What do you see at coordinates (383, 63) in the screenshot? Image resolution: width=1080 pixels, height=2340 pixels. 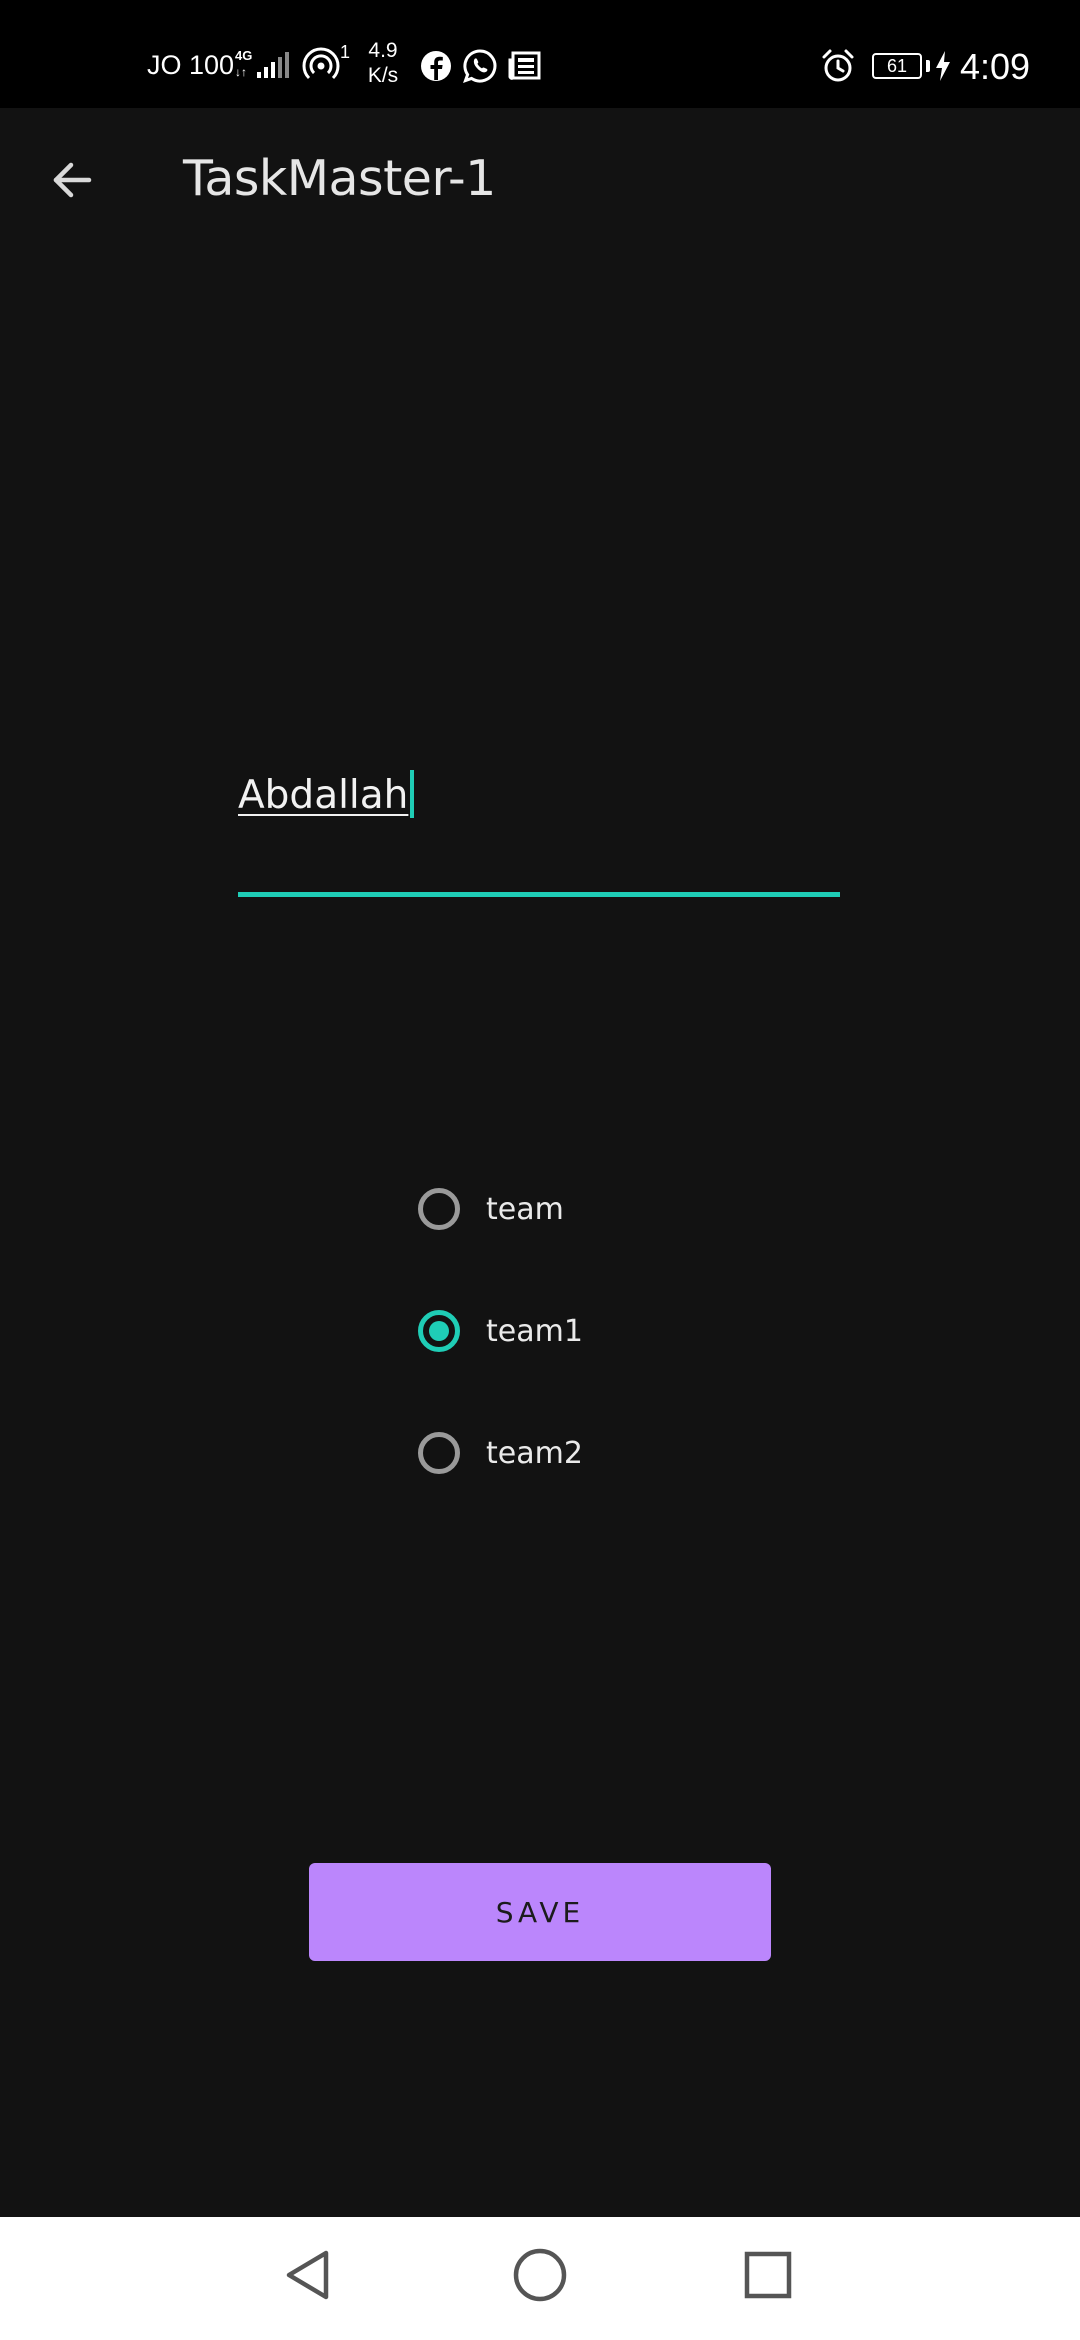 I see `network-speed: 4.9 K/s` at bounding box center [383, 63].